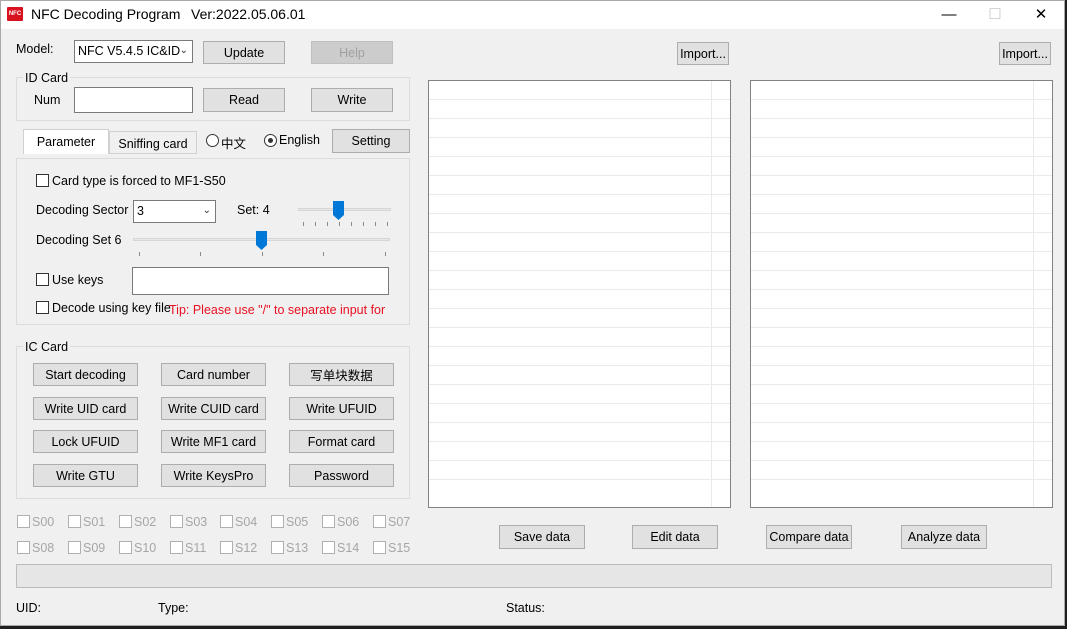 The height and width of the screenshot is (629, 1067). Describe the element at coordinates (341, 441) in the screenshot. I see `format-card-button: Format card` at that location.